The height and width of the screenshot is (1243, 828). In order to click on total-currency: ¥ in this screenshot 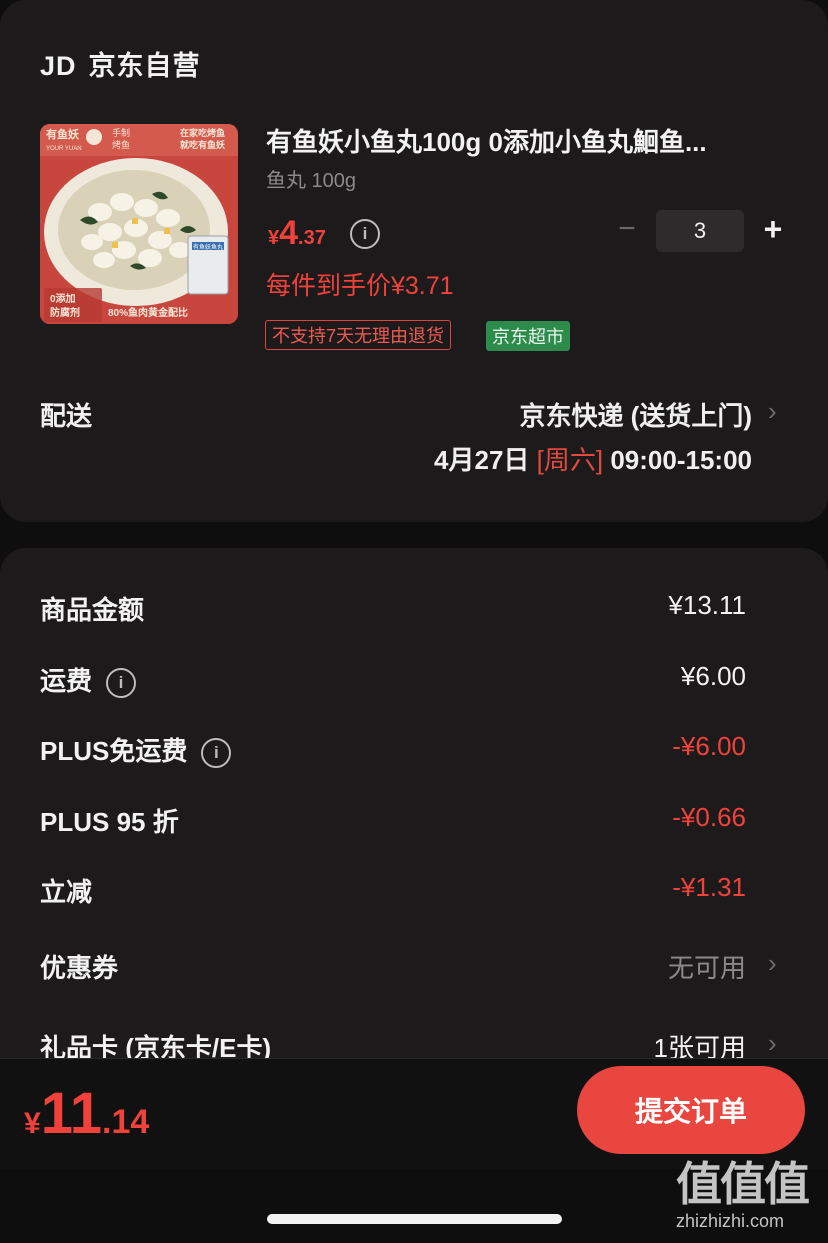, I will do `click(32, 1123)`.